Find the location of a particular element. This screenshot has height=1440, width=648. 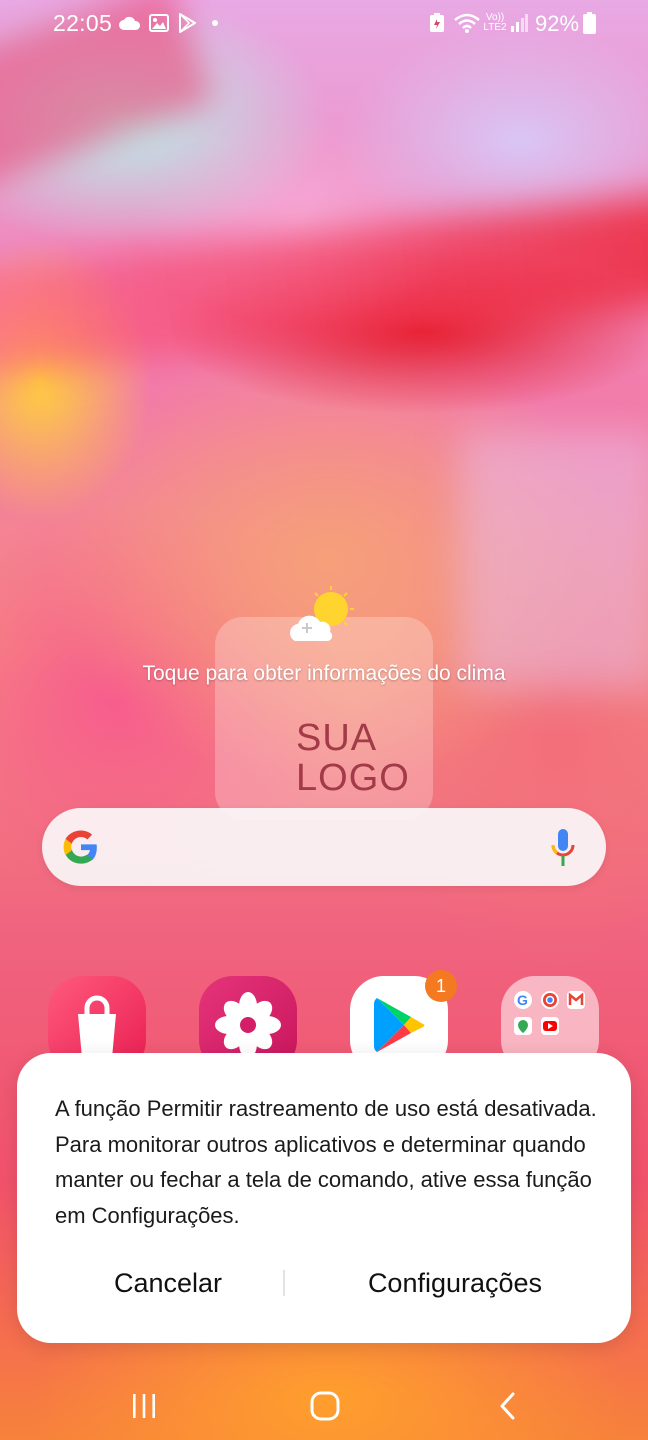

signal-icon is located at coordinates (519, 23).